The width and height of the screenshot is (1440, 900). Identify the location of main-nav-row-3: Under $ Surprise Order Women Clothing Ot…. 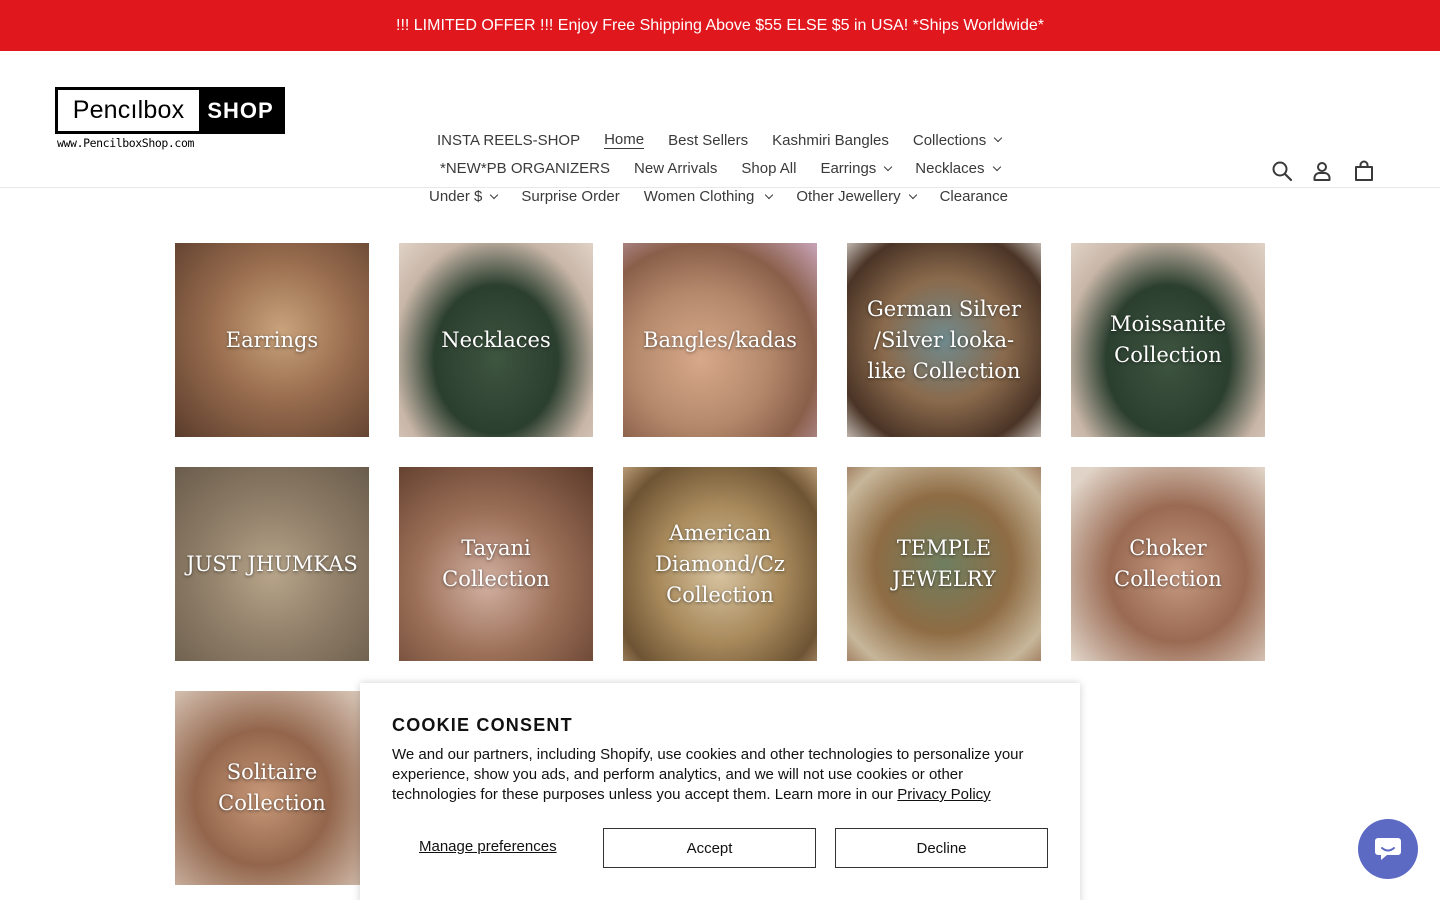
(718, 196).